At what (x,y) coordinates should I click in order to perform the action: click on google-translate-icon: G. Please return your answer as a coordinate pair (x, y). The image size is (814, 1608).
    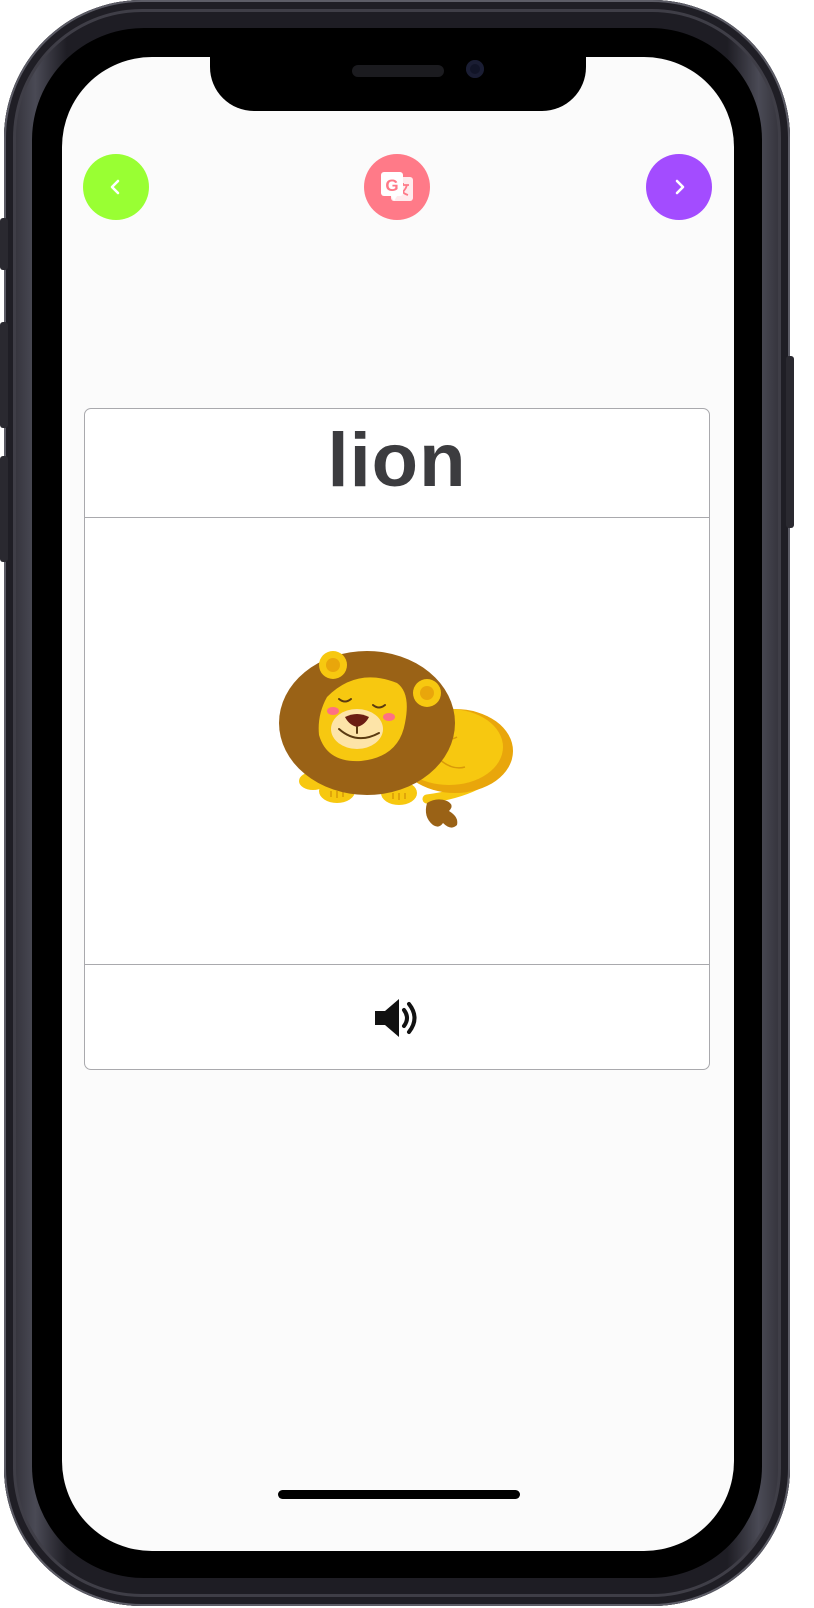
    Looking at the image, I should click on (397, 186).